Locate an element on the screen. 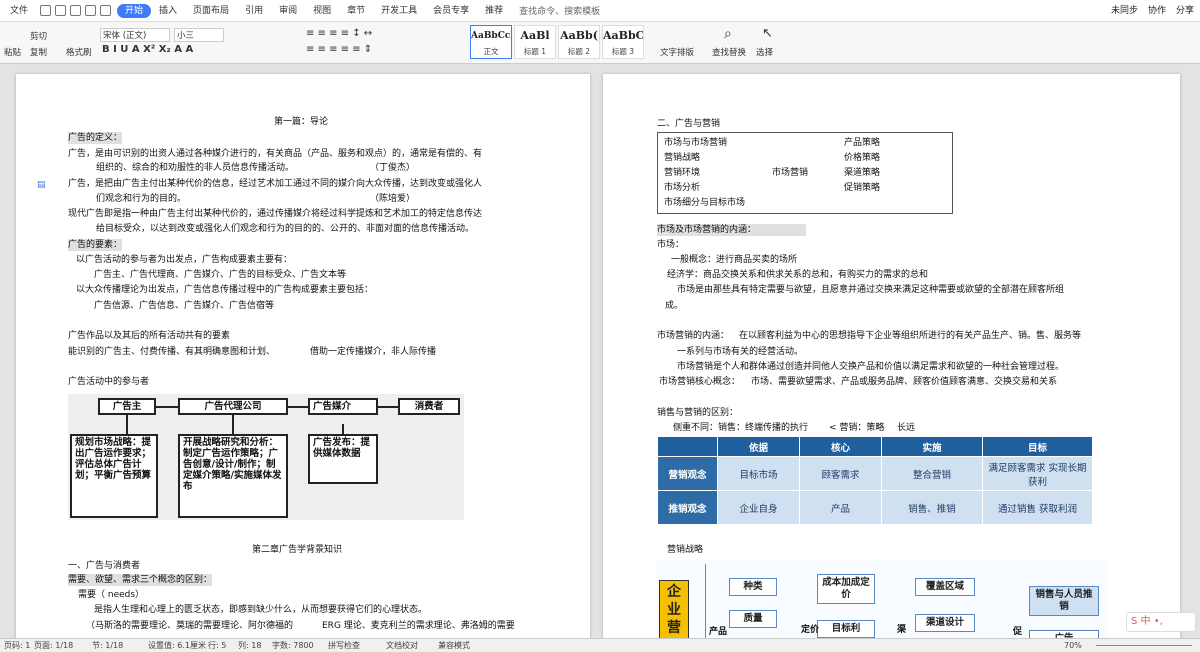  status-pages: 页面: 1/18 is located at coordinates (53, 645).